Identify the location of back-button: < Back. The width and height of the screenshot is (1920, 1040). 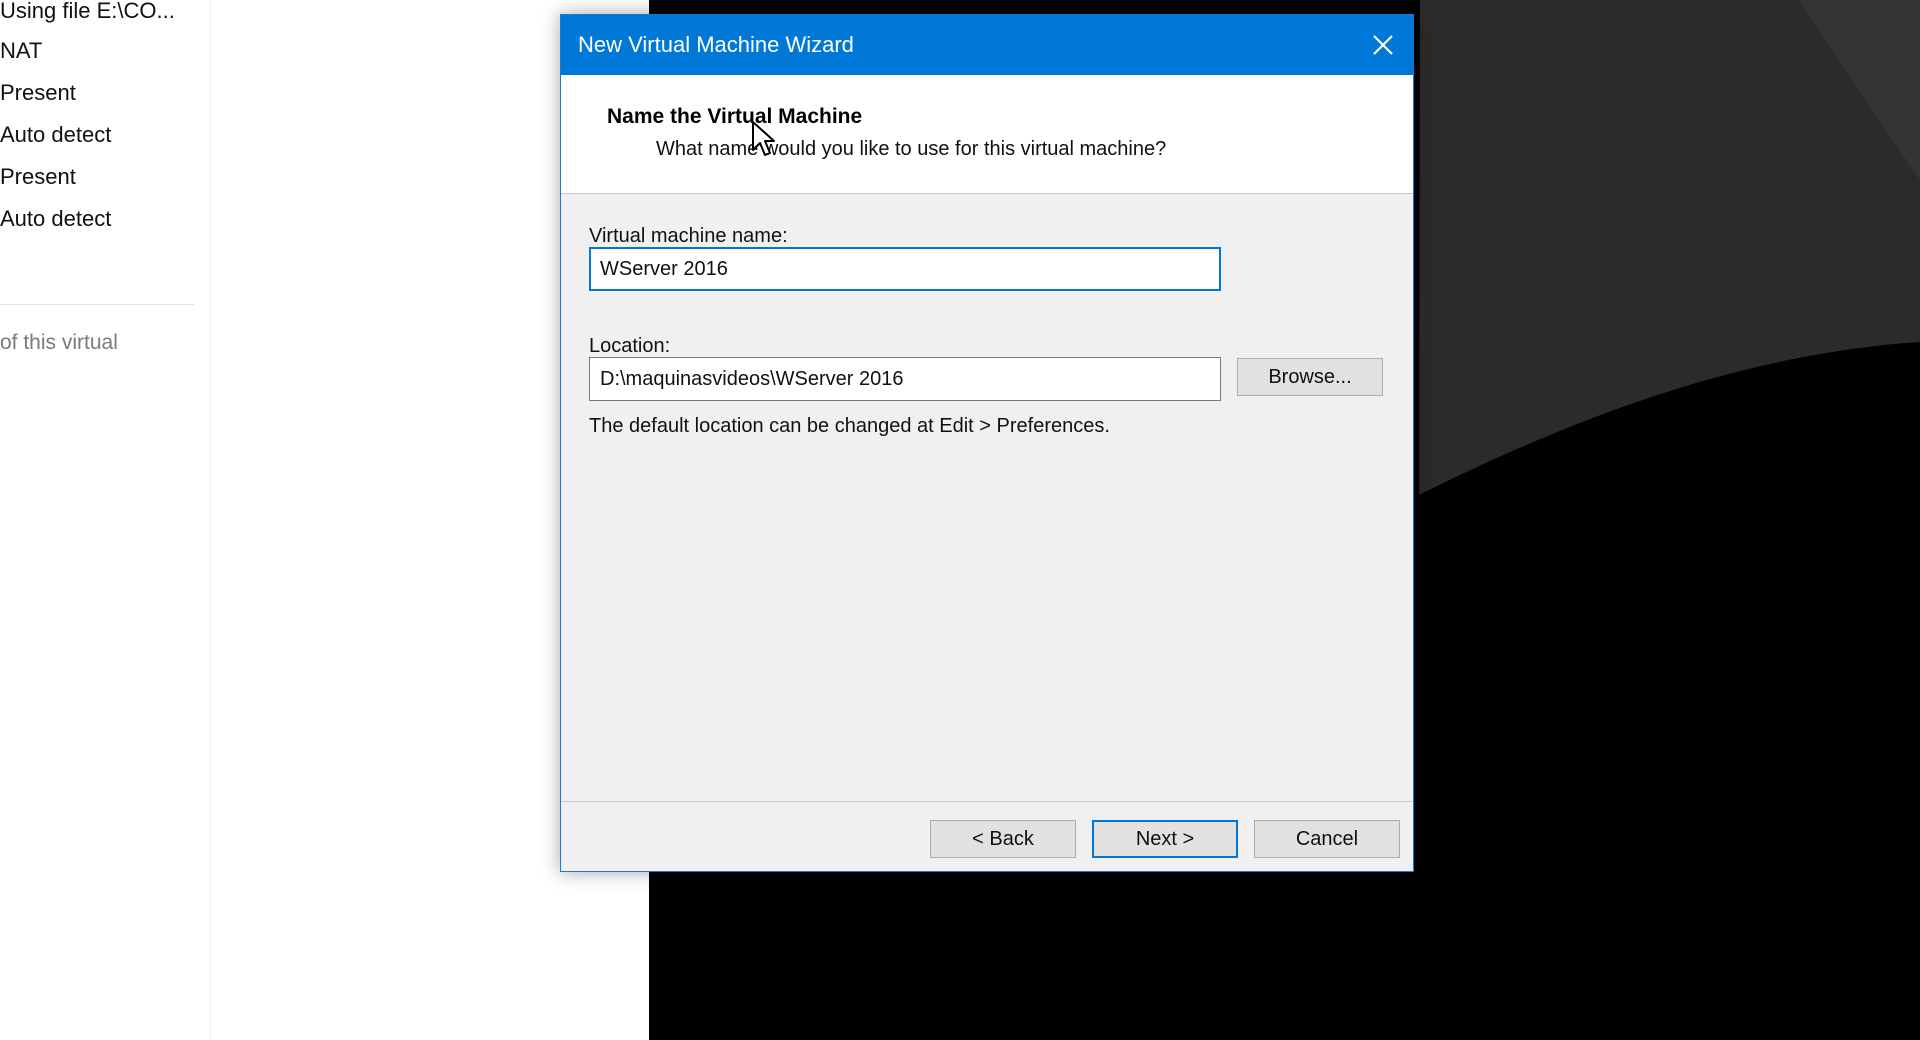
(1003, 839).